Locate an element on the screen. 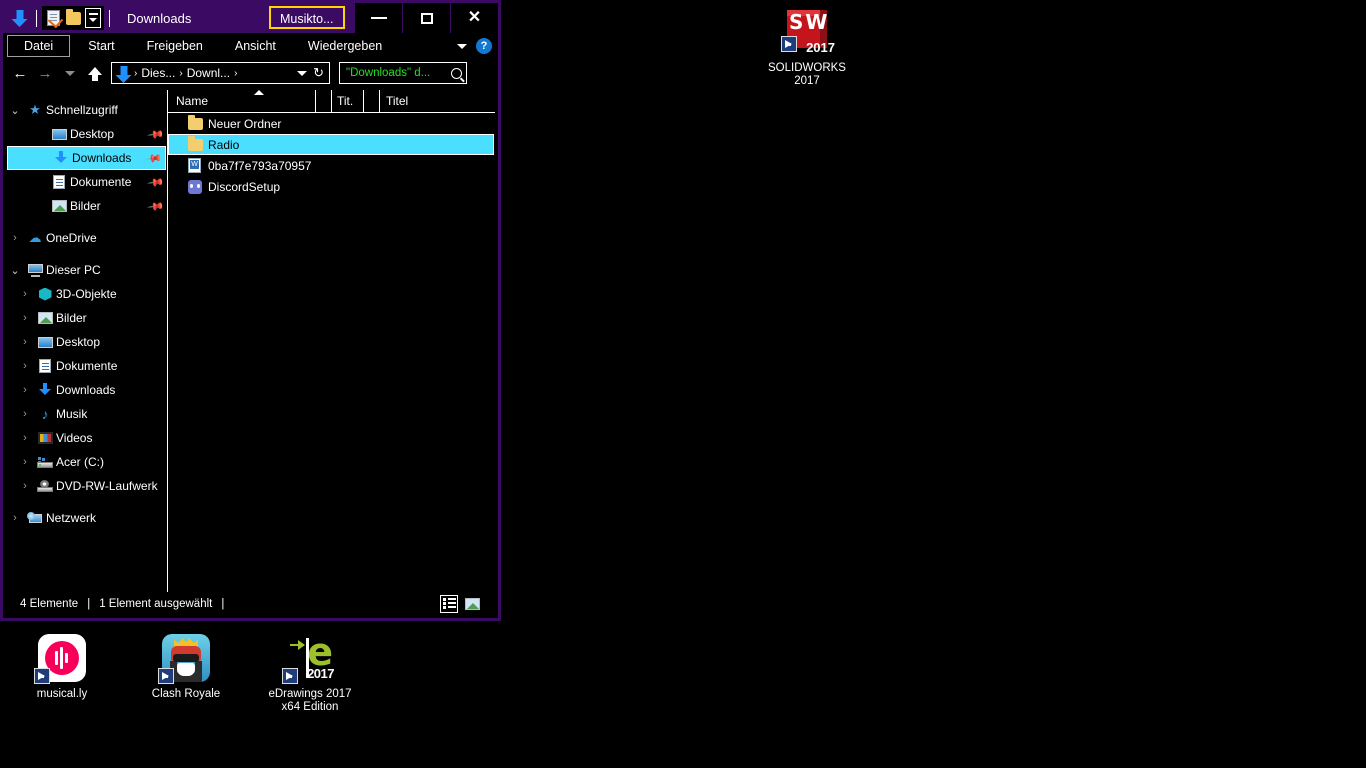  sidebar-item-label: Schnellzugriff is located at coordinates (82, 110).